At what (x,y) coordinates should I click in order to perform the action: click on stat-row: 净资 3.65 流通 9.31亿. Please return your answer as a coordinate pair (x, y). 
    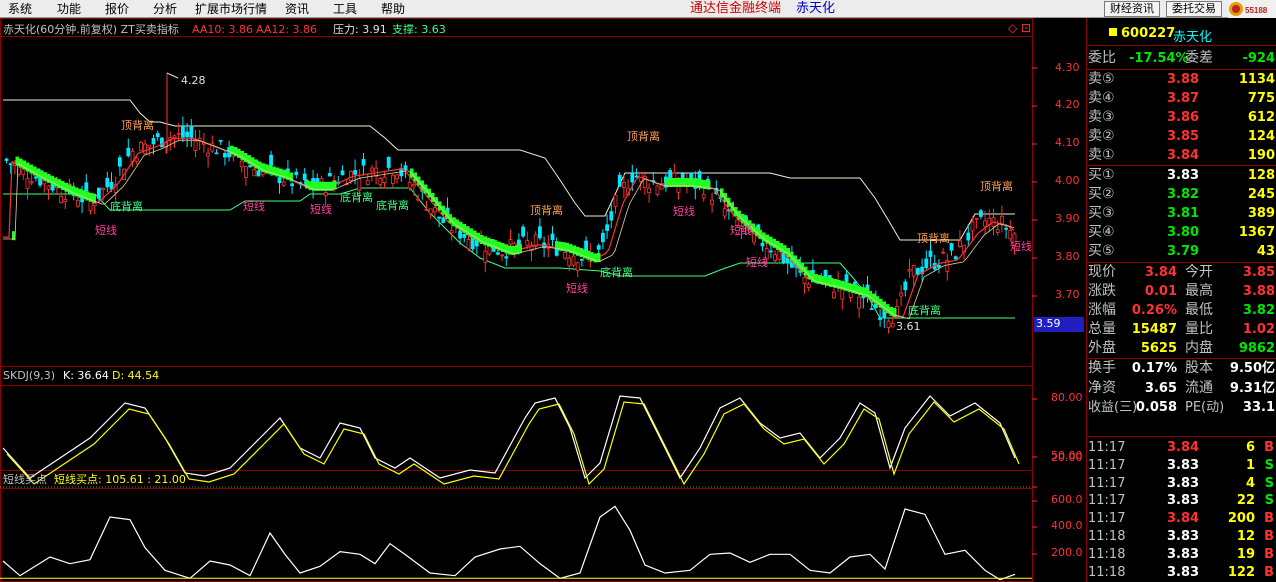
    Looking at the image, I should click on (1181, 388).